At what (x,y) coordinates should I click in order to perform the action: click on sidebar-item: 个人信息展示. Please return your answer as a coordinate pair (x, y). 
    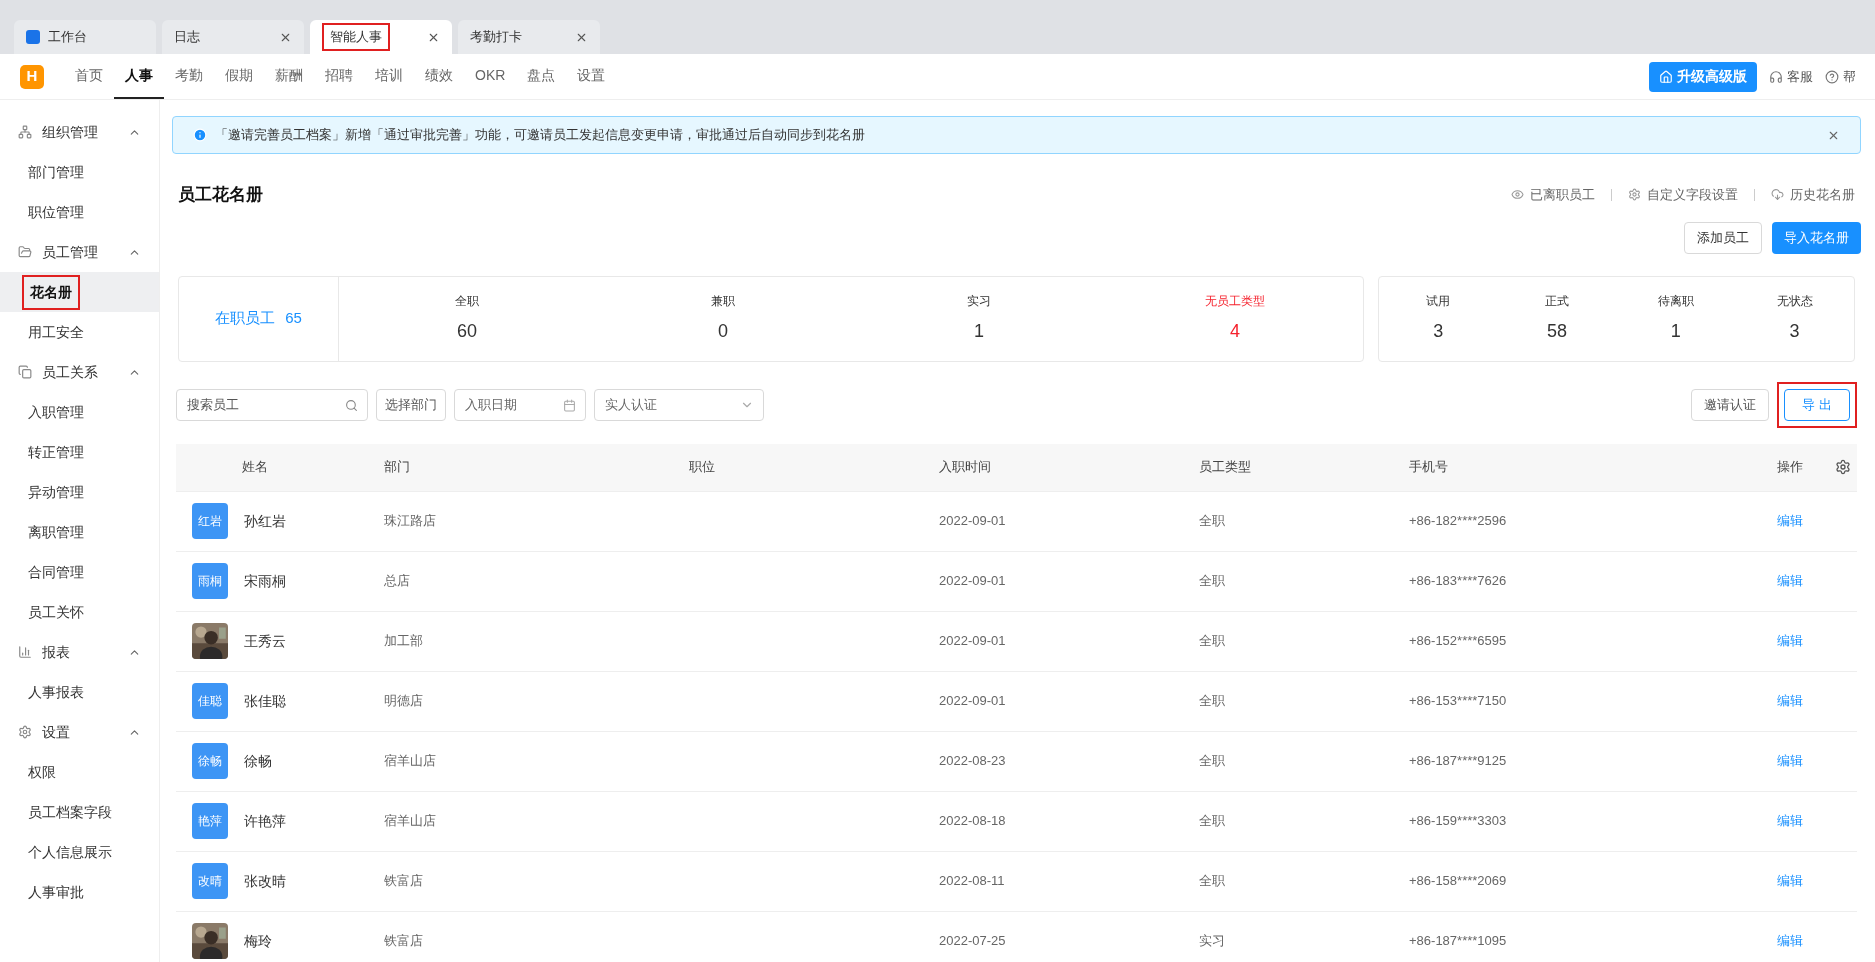
    Looking at the image, I should click on (79, 852).